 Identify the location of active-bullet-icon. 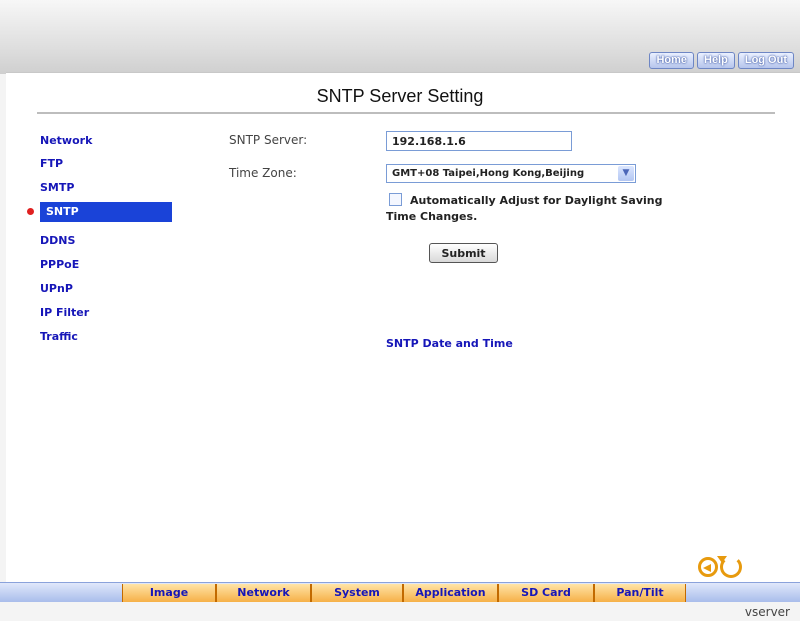
(30, 211).